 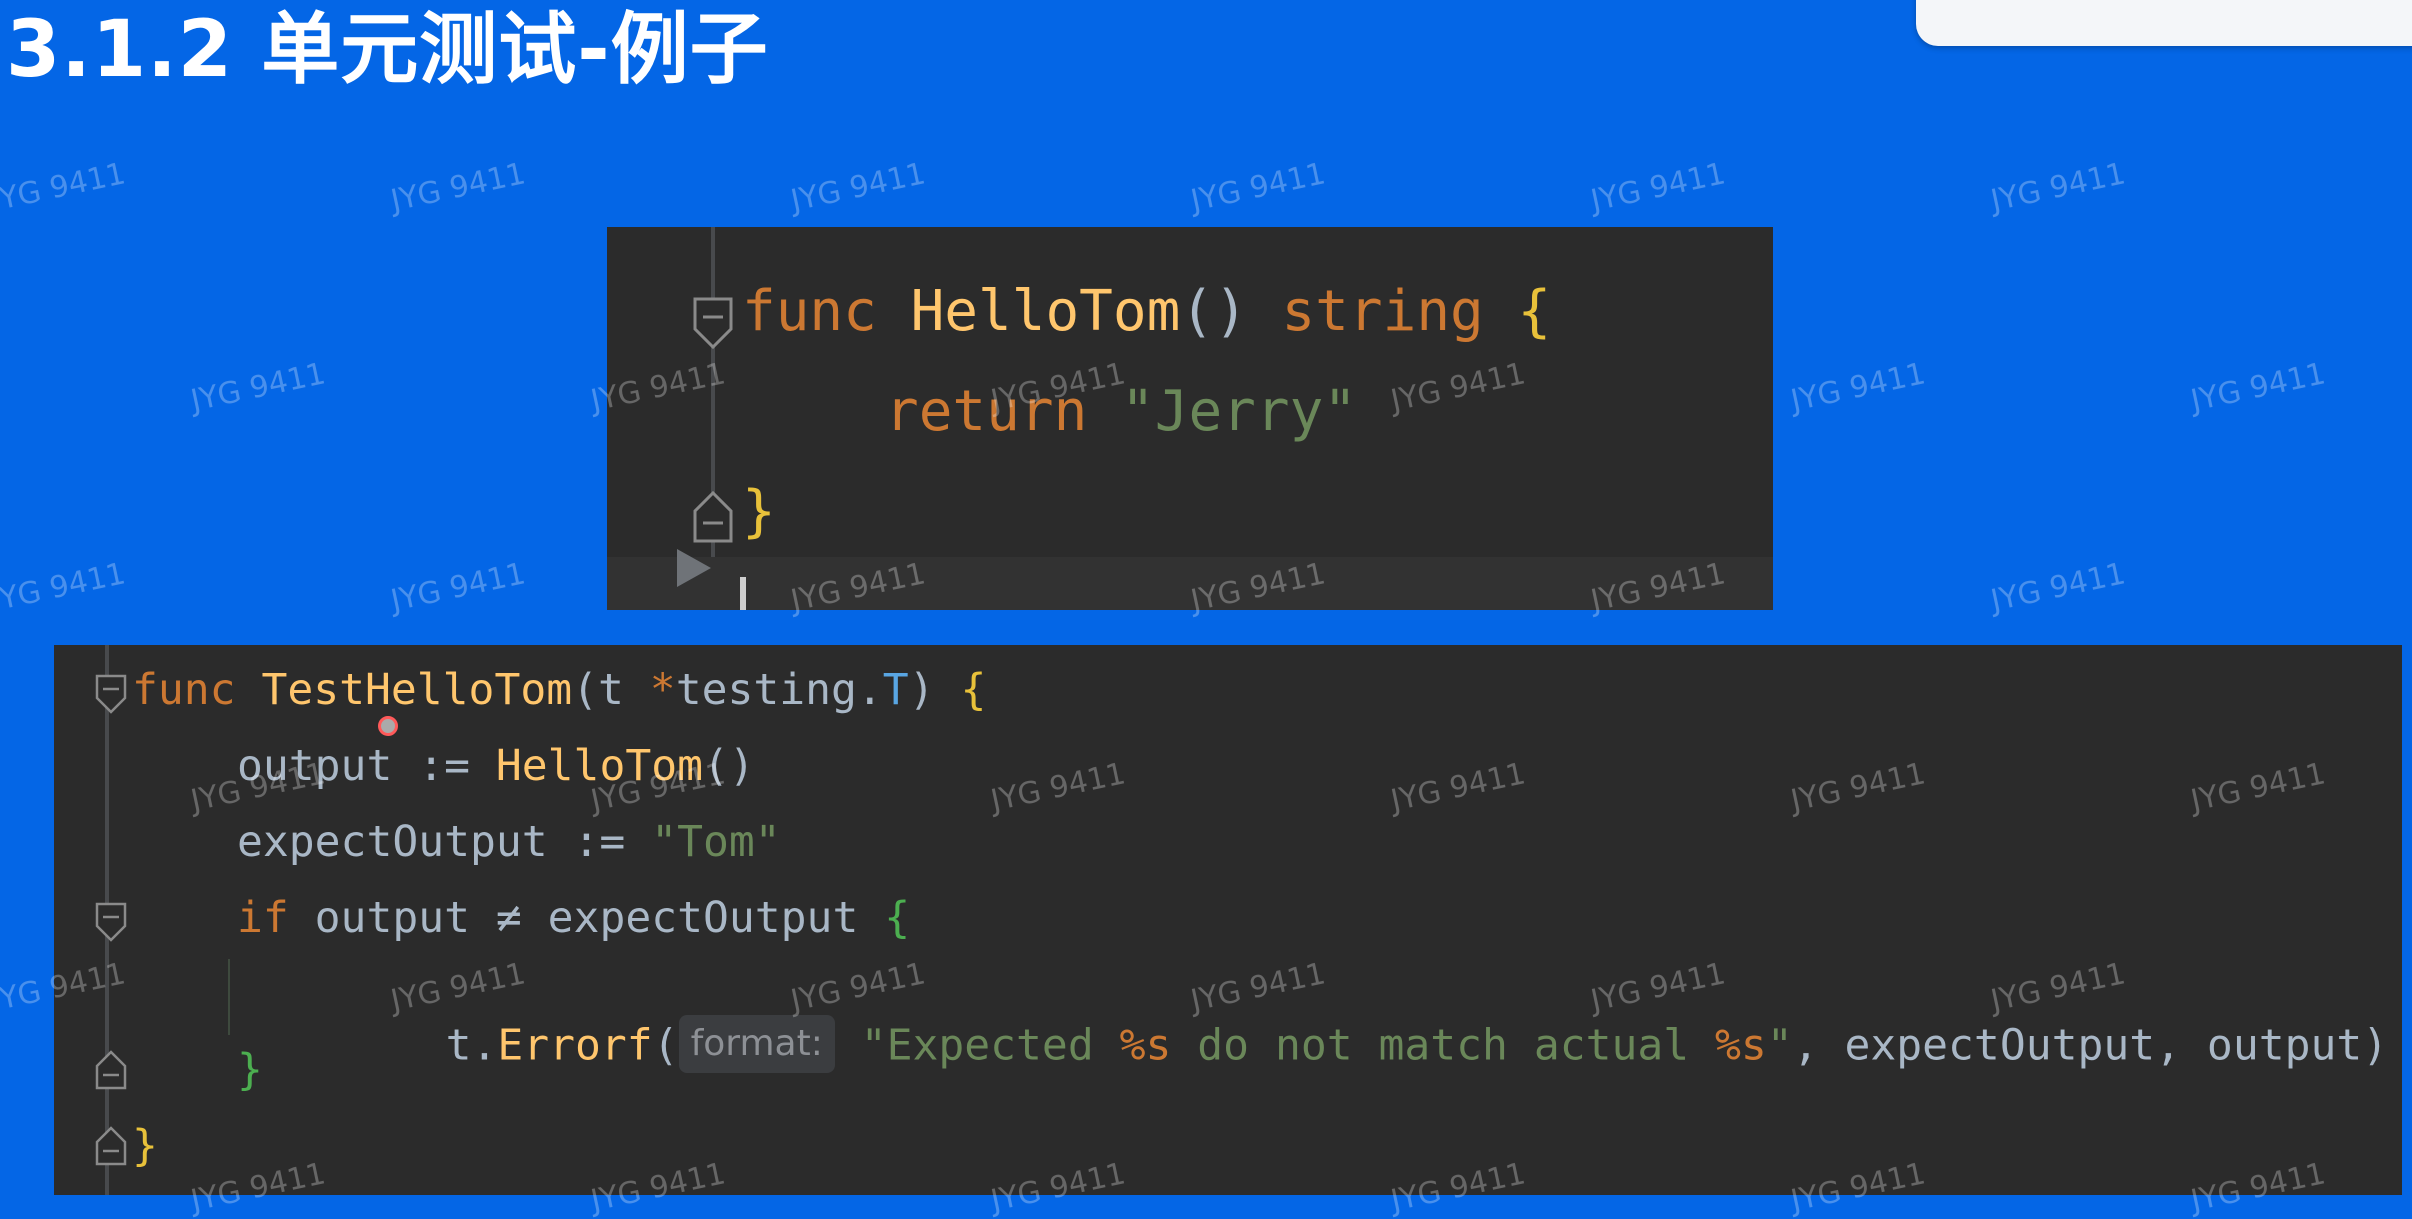 I want to click on code-line-3: expectOutput := "Tom", so click(x=509, y=842).